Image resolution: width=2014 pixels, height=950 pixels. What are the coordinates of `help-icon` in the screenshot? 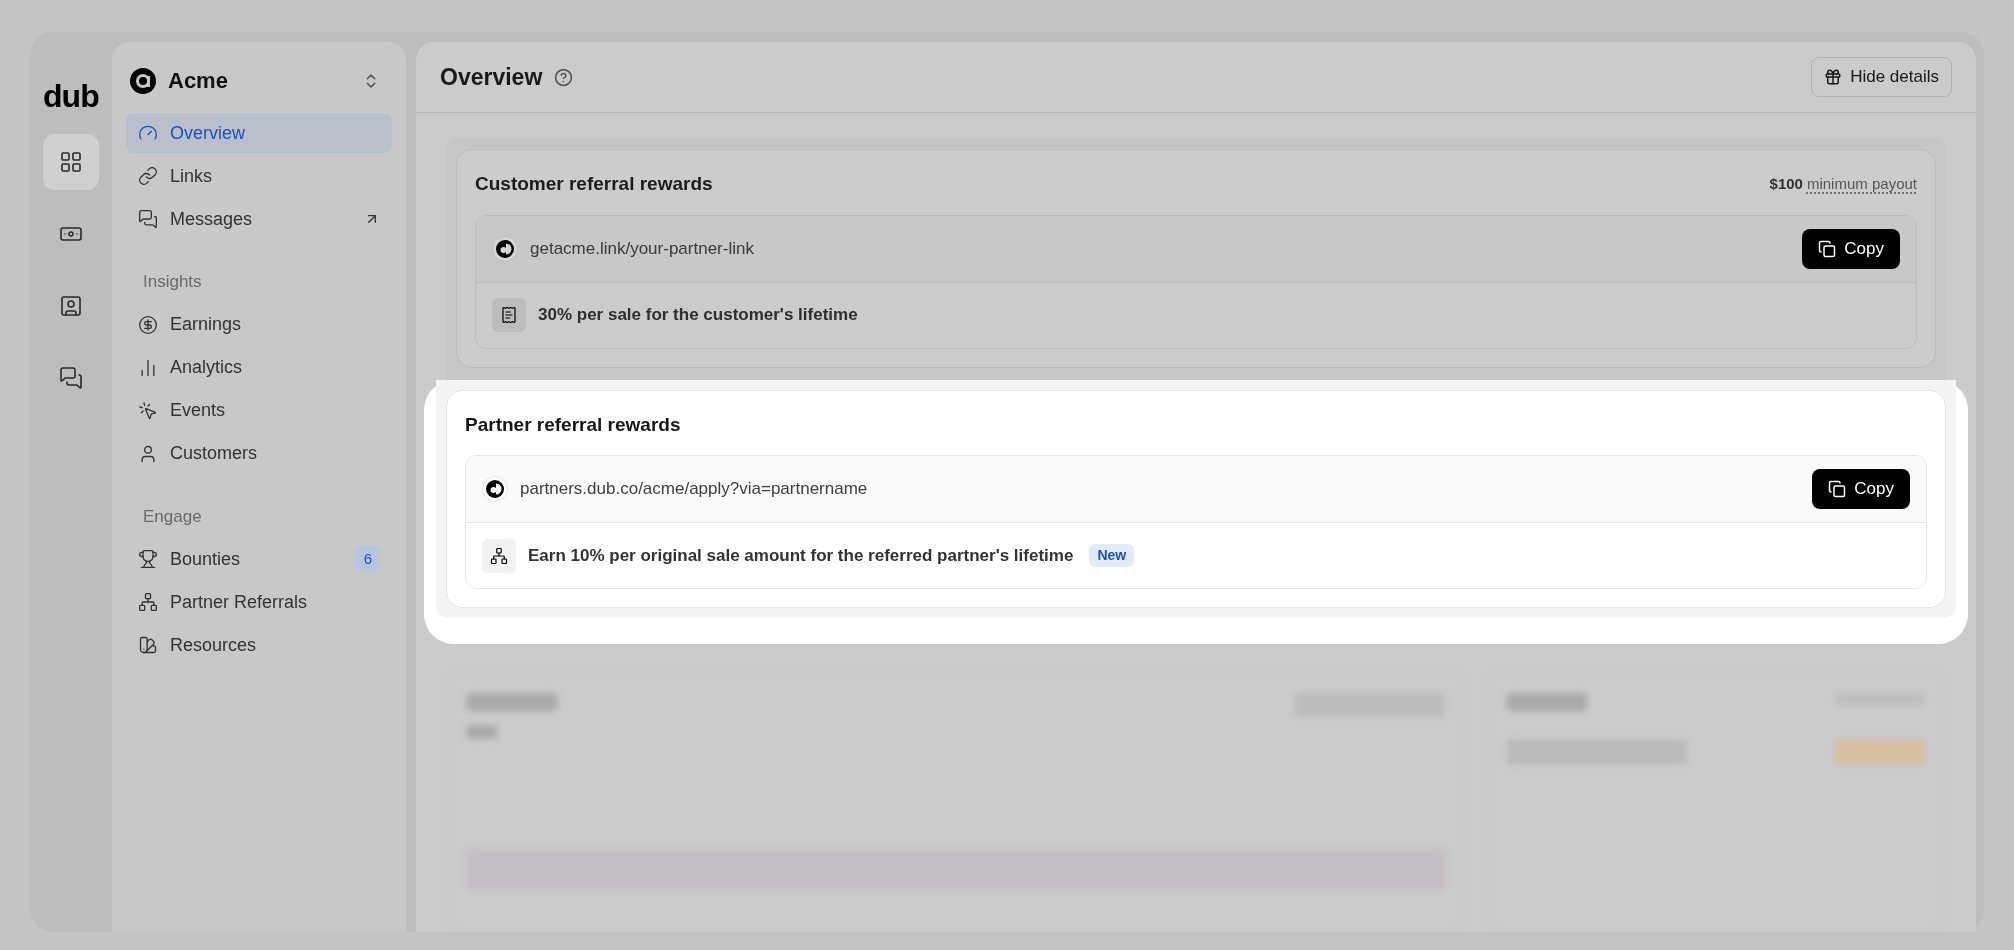 It's located at (564, 77).